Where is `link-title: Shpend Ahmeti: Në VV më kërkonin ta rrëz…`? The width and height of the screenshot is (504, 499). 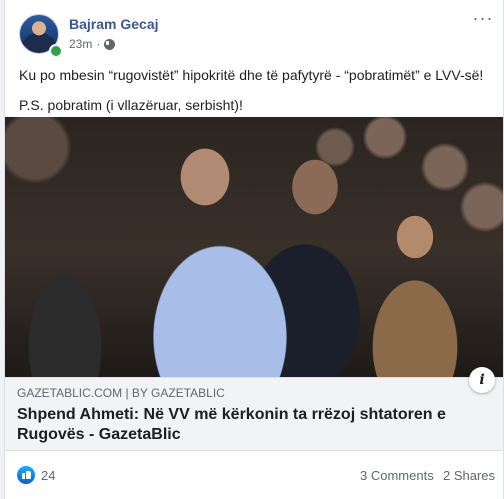
link-title: Shpend Ahmeti: Në VV më kërkonin ta rrëz… is located at coordinates (237, 425).